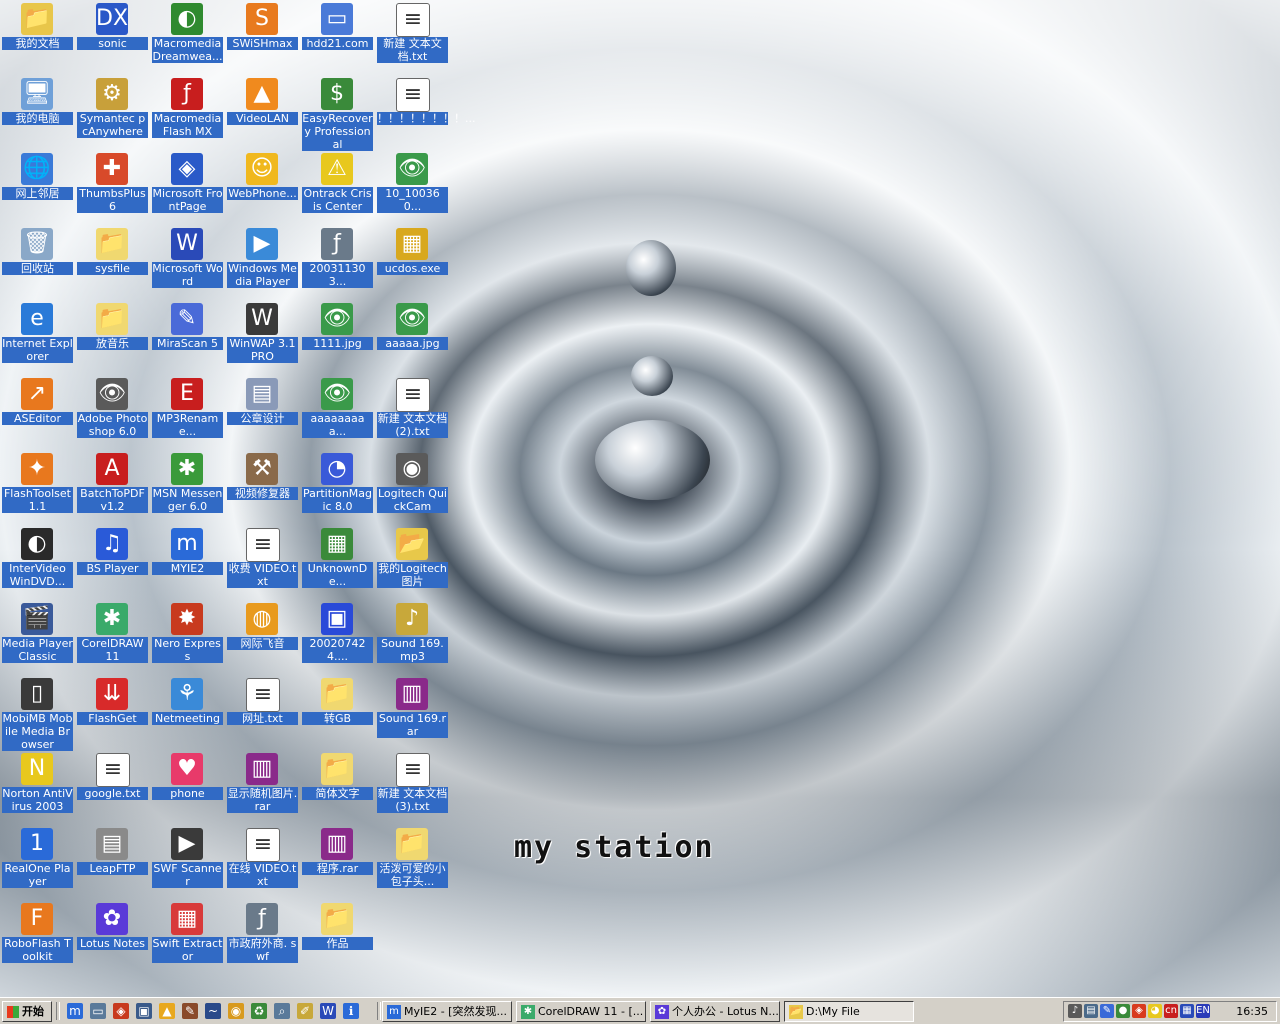  I want to click on desktop-icon: DX sonic, so click(112, 37).